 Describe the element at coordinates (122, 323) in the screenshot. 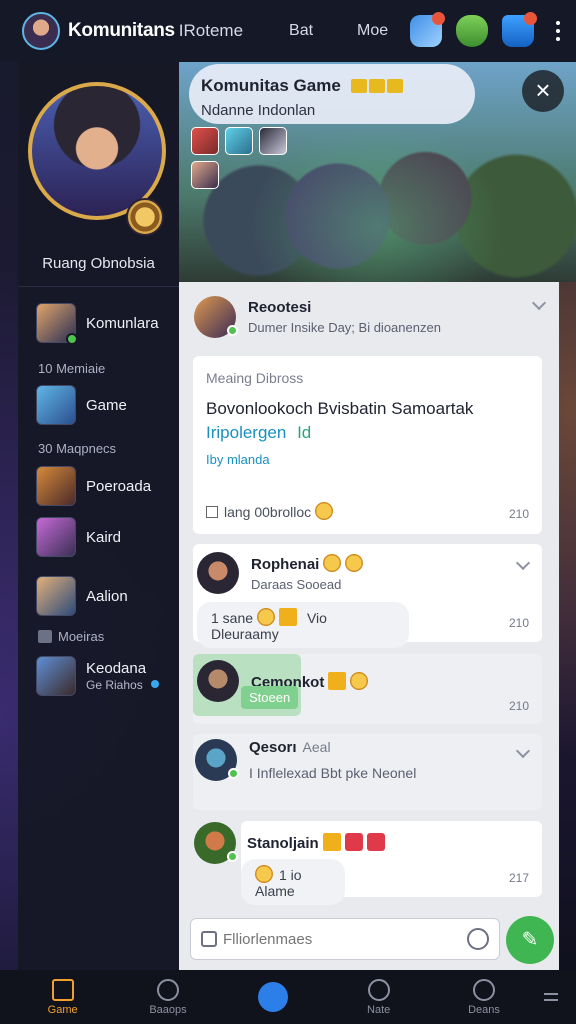

I see `sidebar-item-label: Komunlara` at that location.